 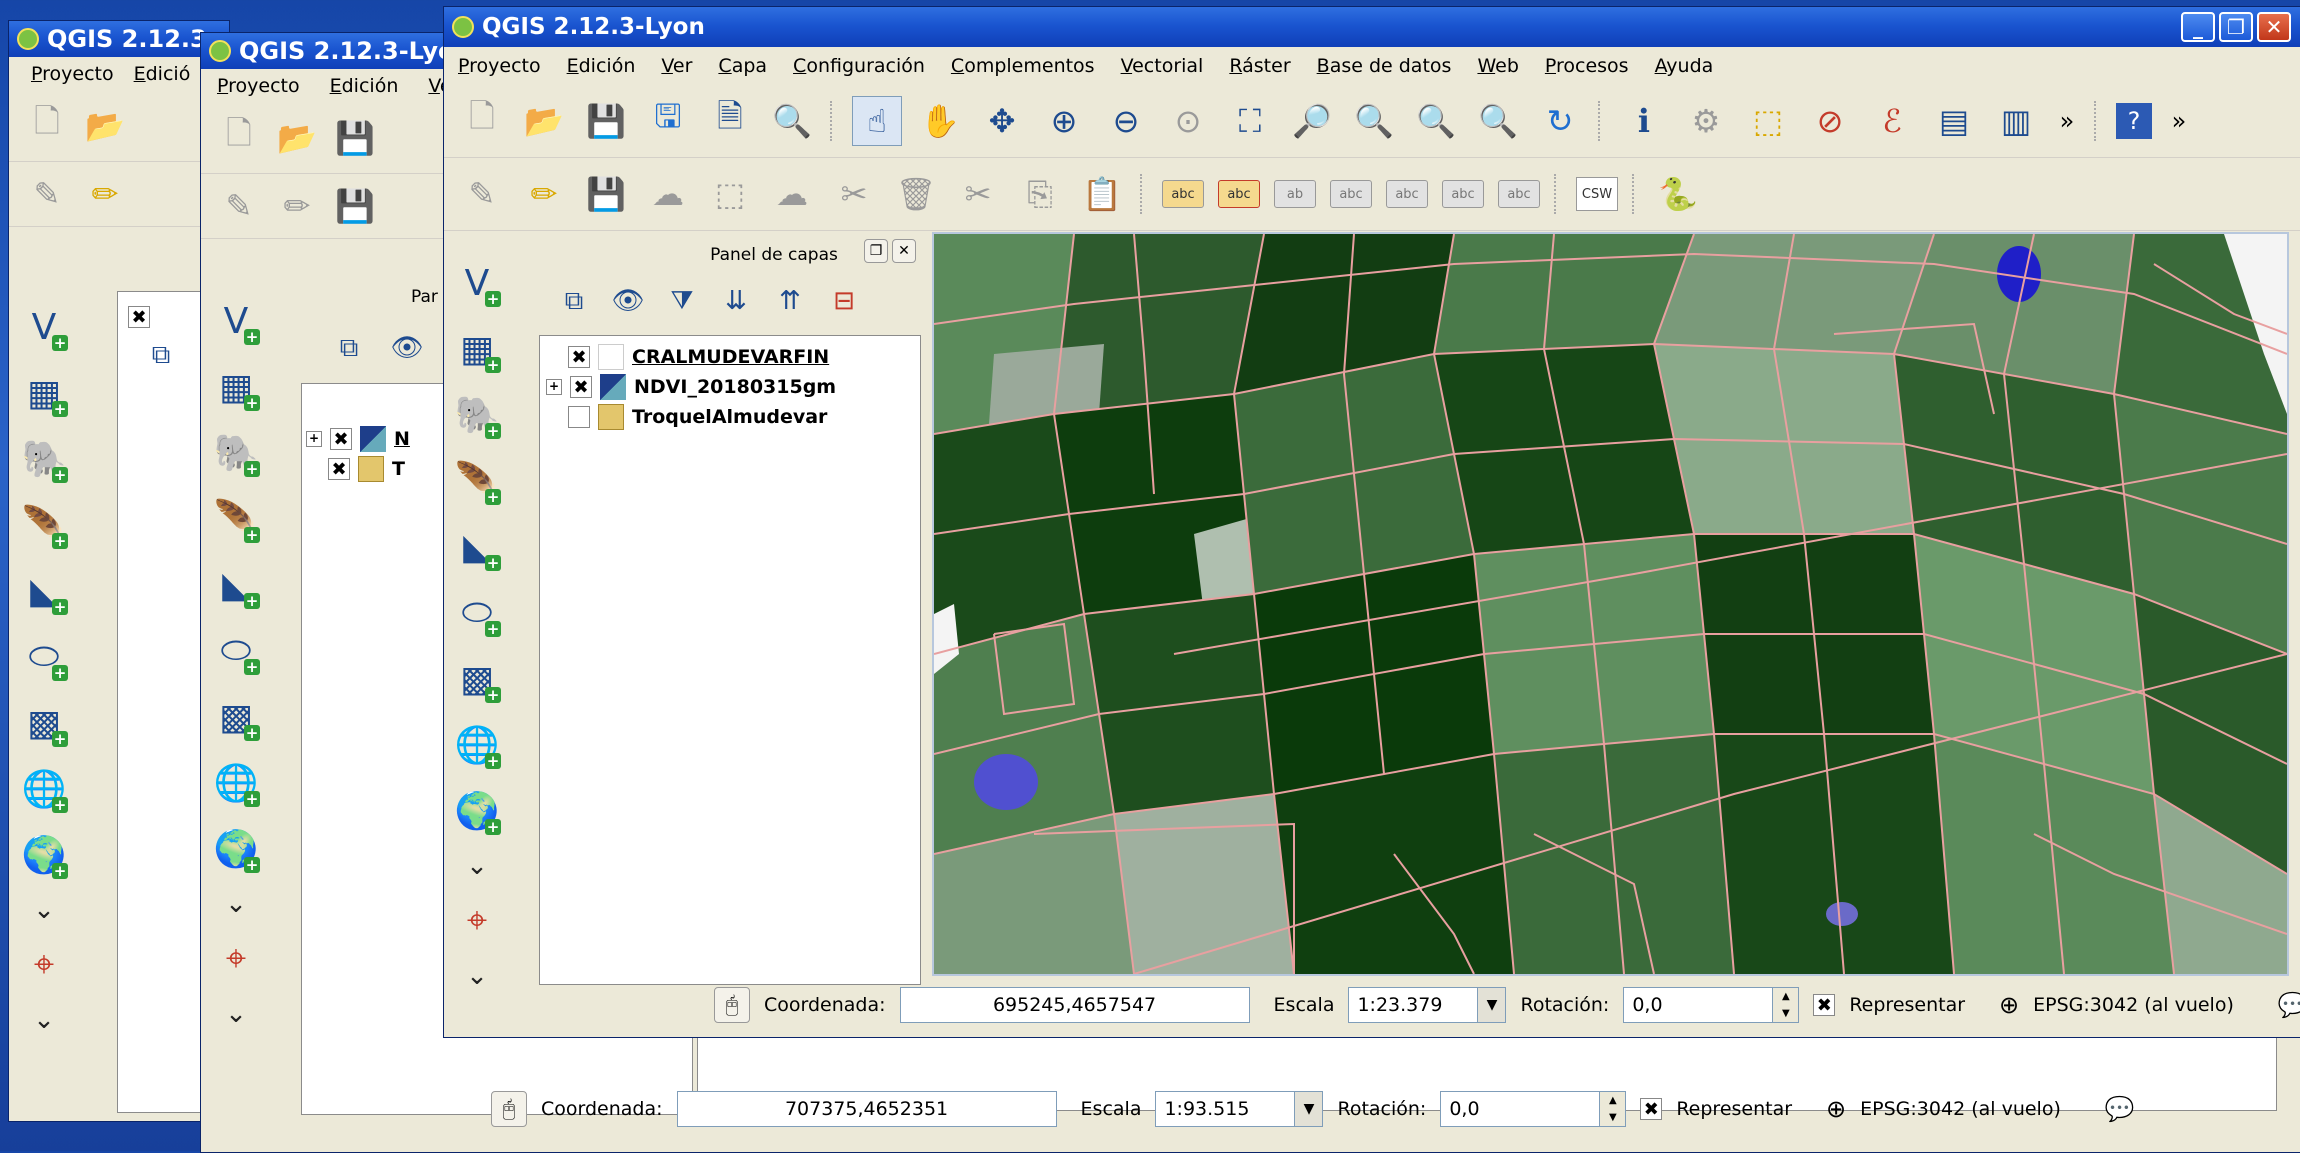 I want to click on open-layer-styling-icon: ⧉, so click(x=161, y=355).